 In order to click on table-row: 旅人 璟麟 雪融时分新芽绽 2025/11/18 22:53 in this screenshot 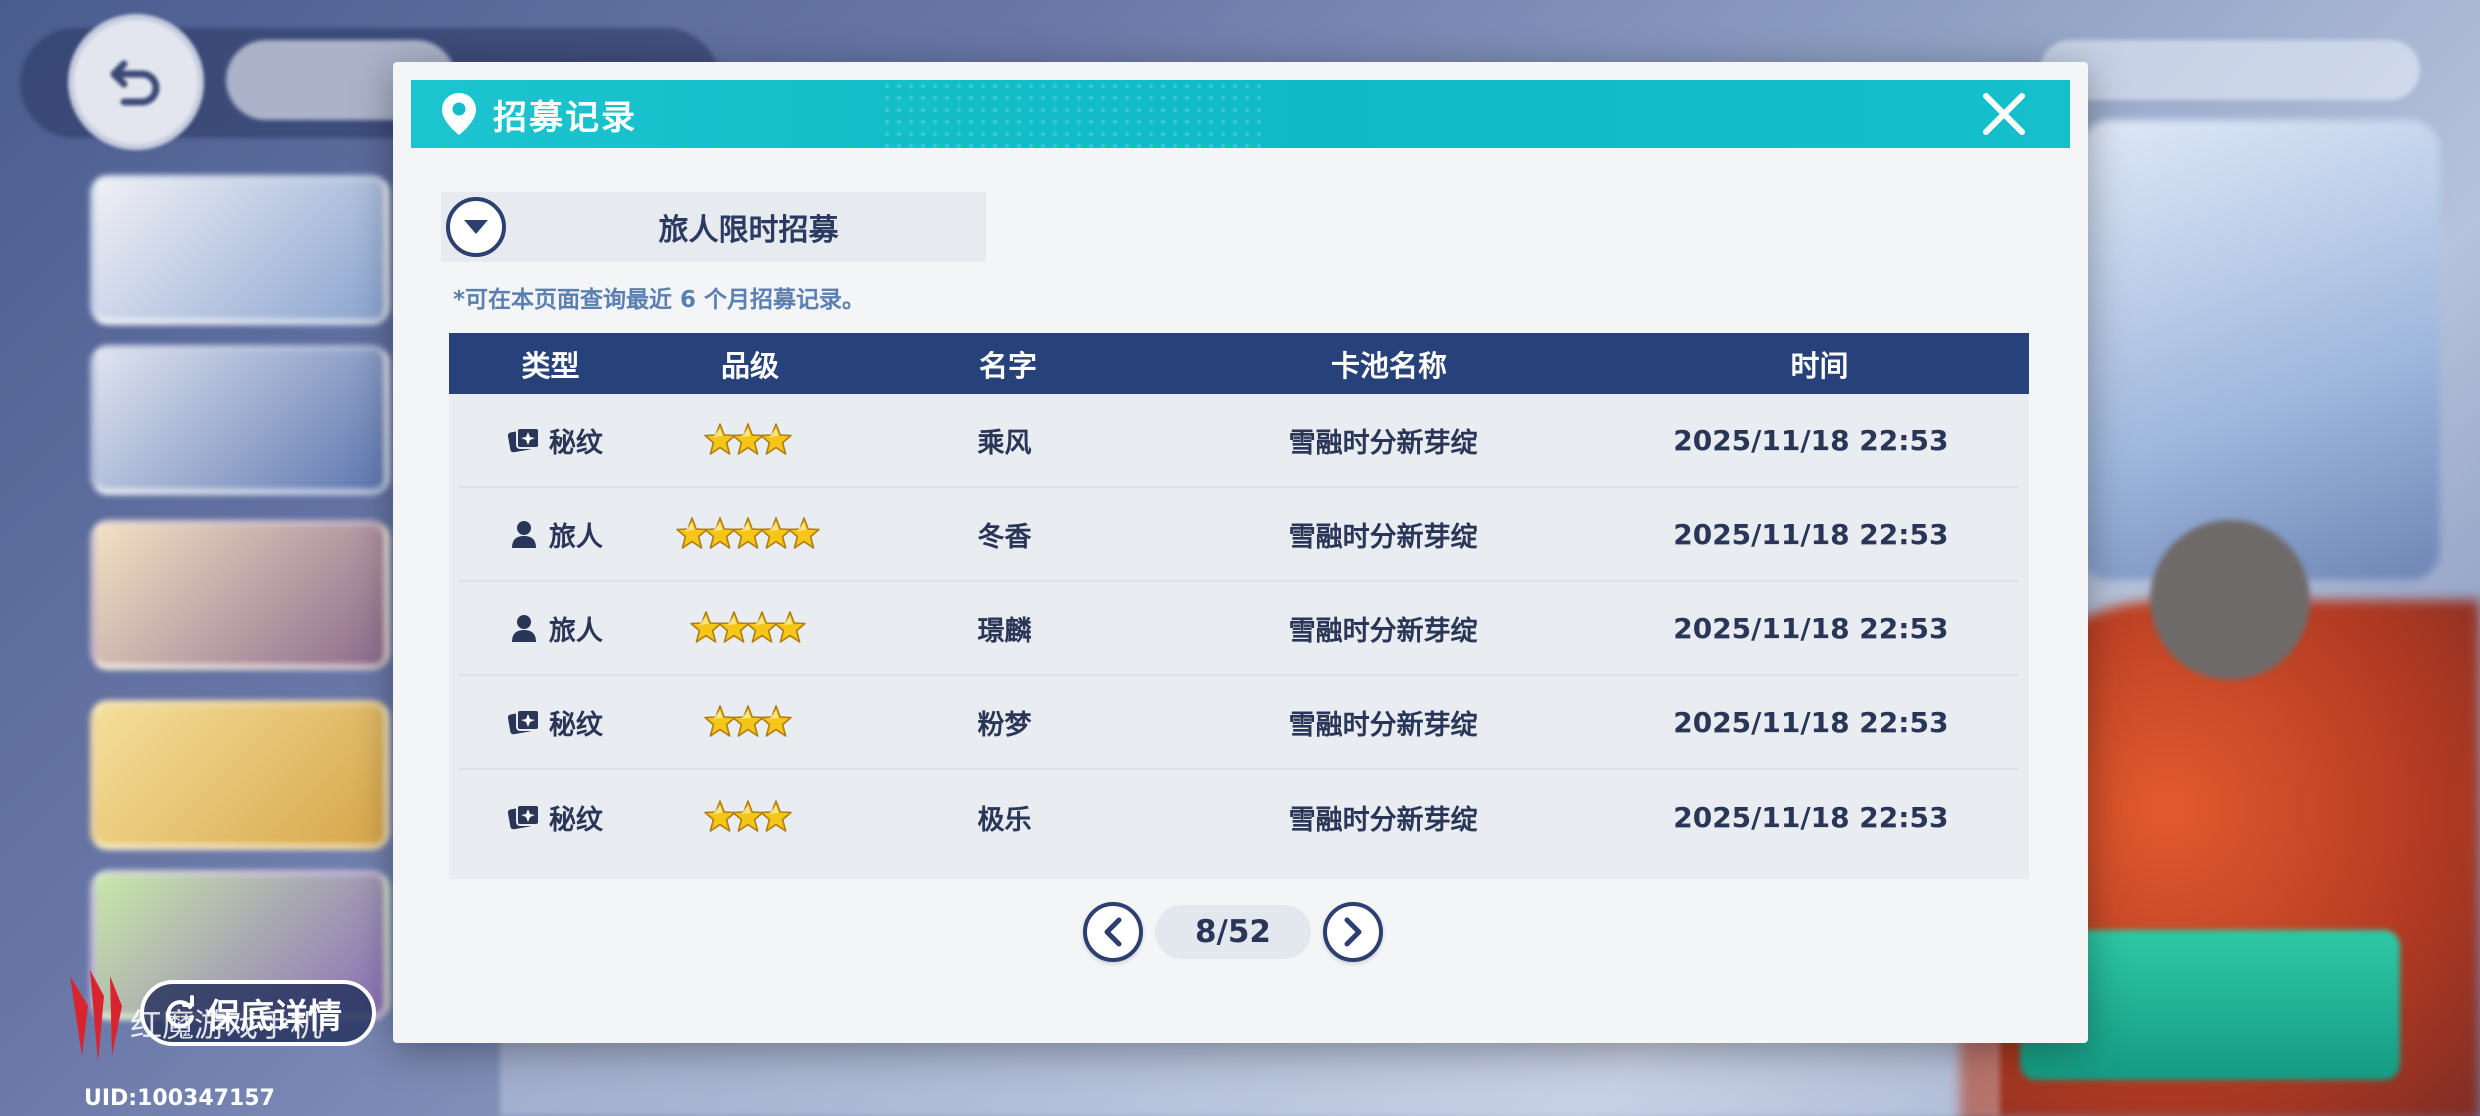, I will do `click(1239, 629)`.